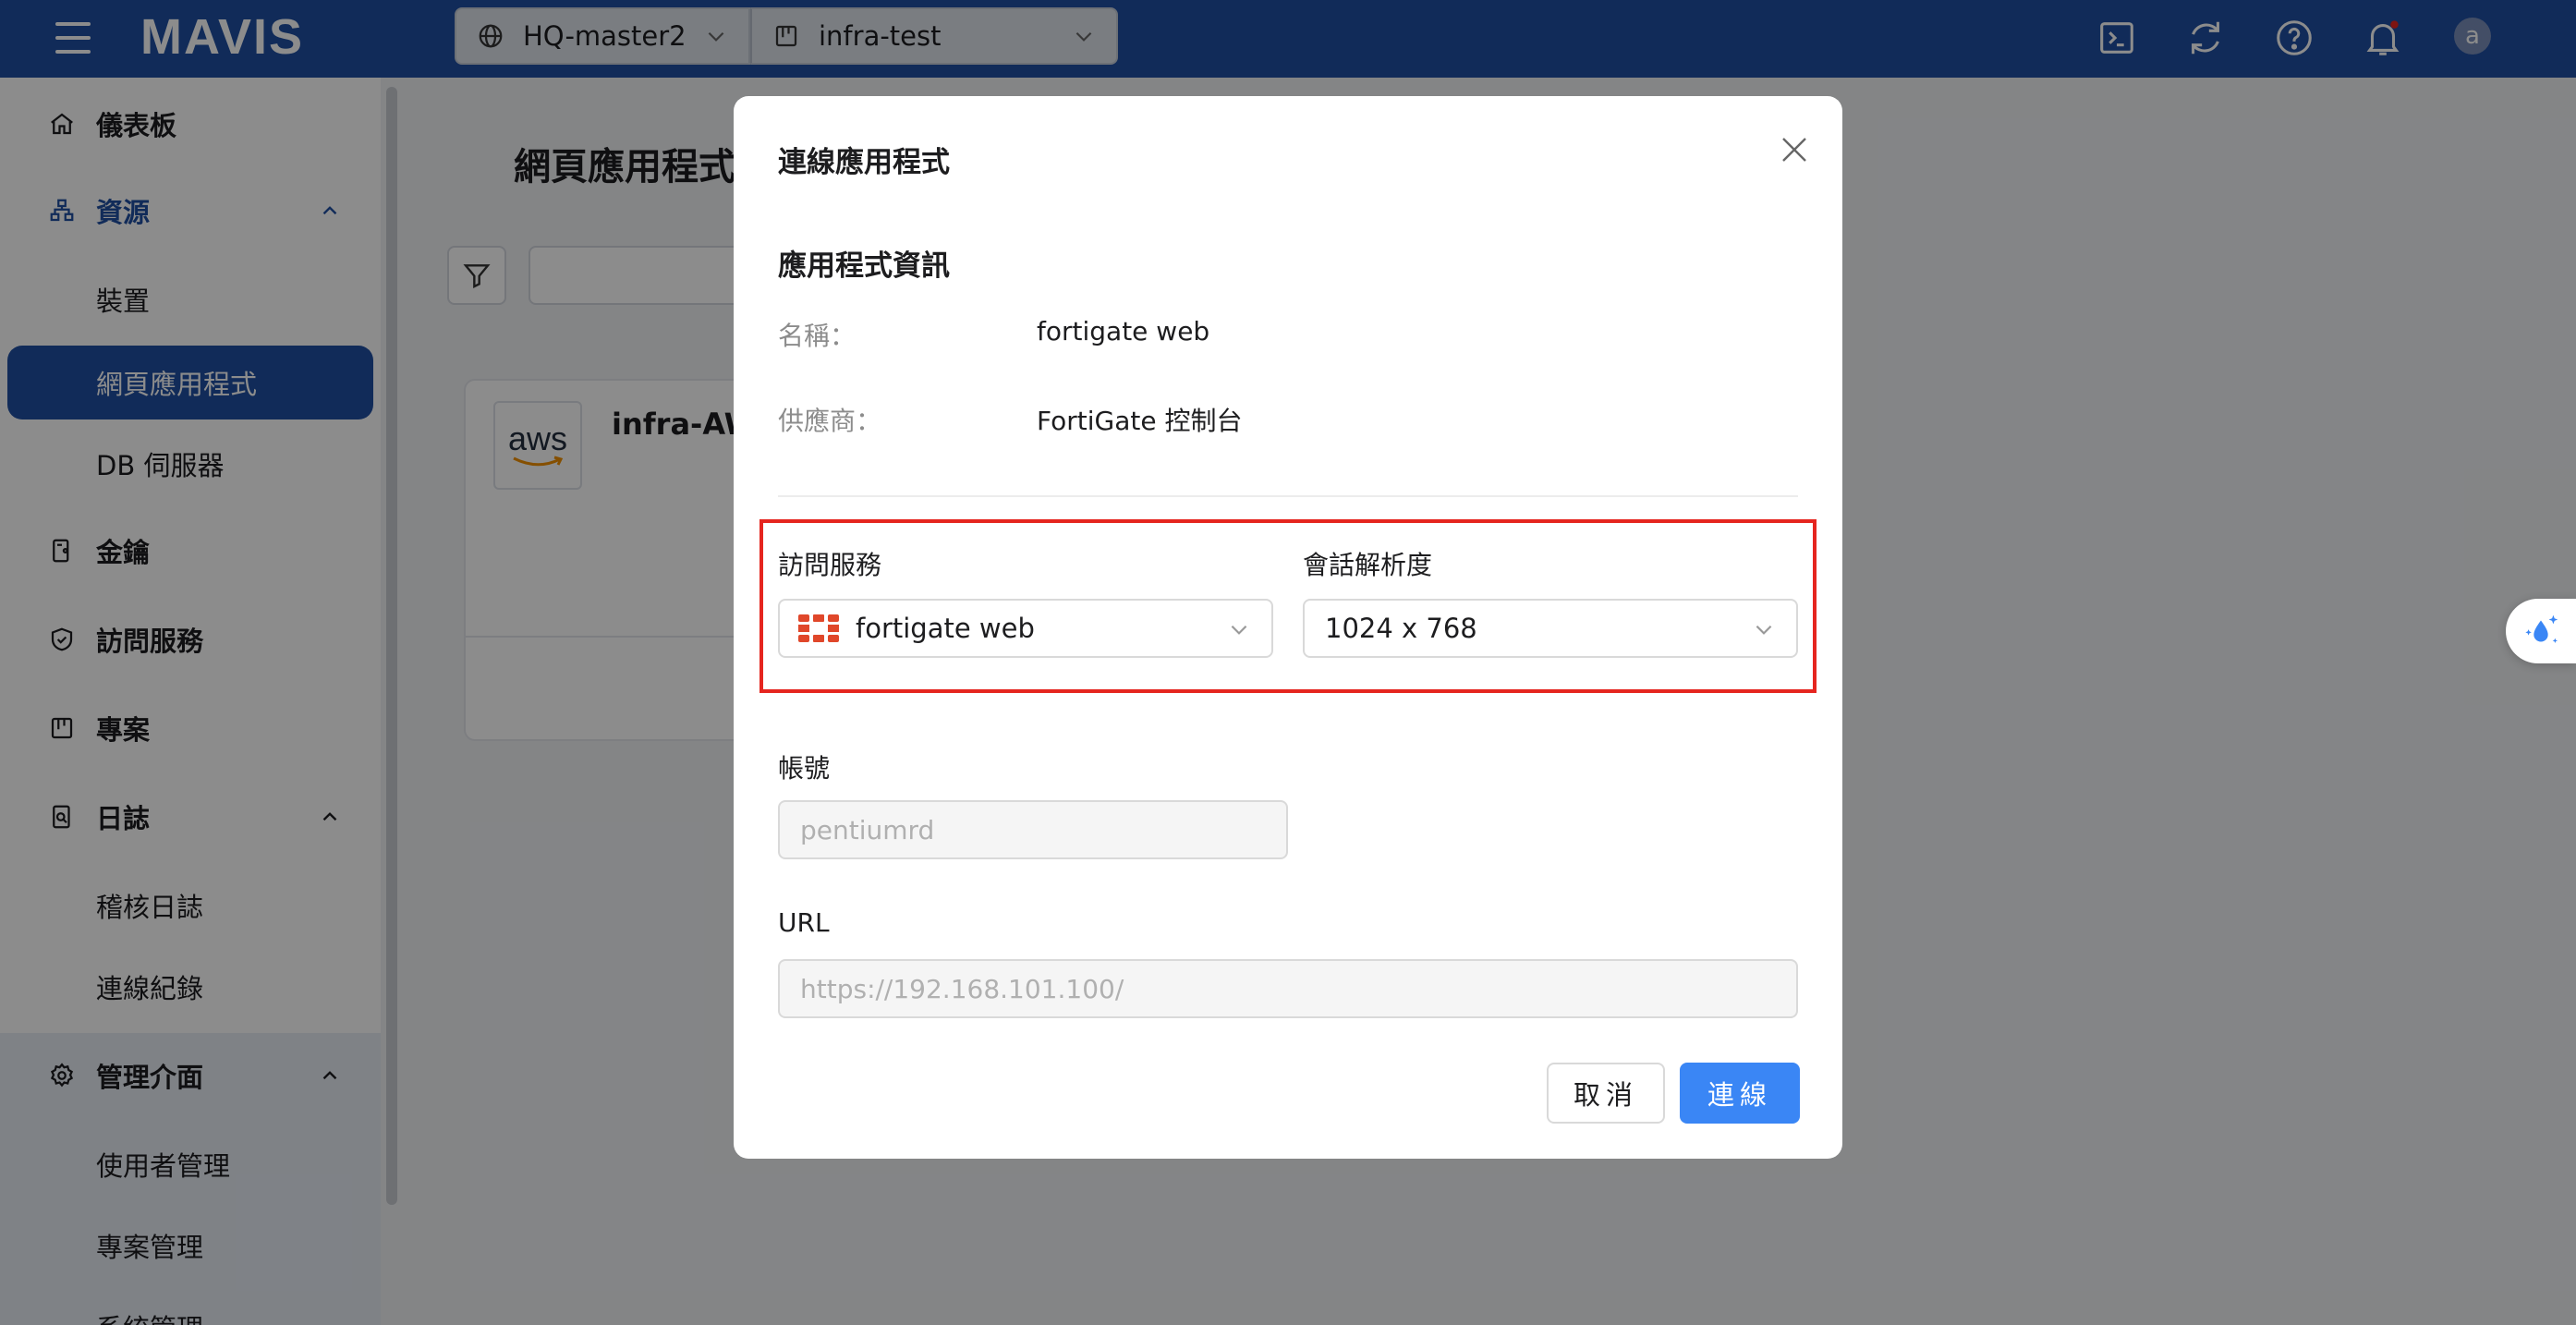 Image resolution: width=2576 pixels, height=1325 pixels. Describe the element at coordinates (830, 565) in the screenshot. I see `access-service-label: 訪問服務` at that location.